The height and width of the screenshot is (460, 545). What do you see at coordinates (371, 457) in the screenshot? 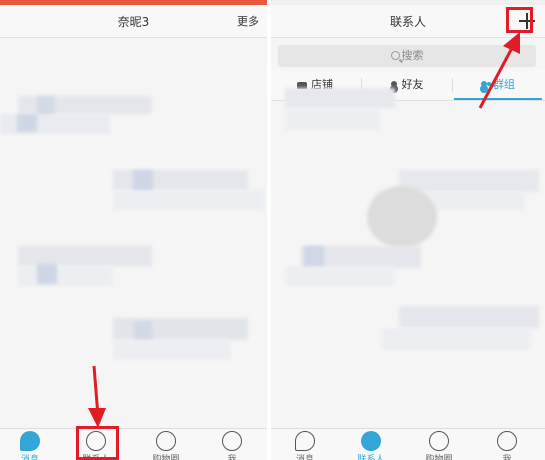
I see `nav-label: 联系人` at bounding box center [371, 457].